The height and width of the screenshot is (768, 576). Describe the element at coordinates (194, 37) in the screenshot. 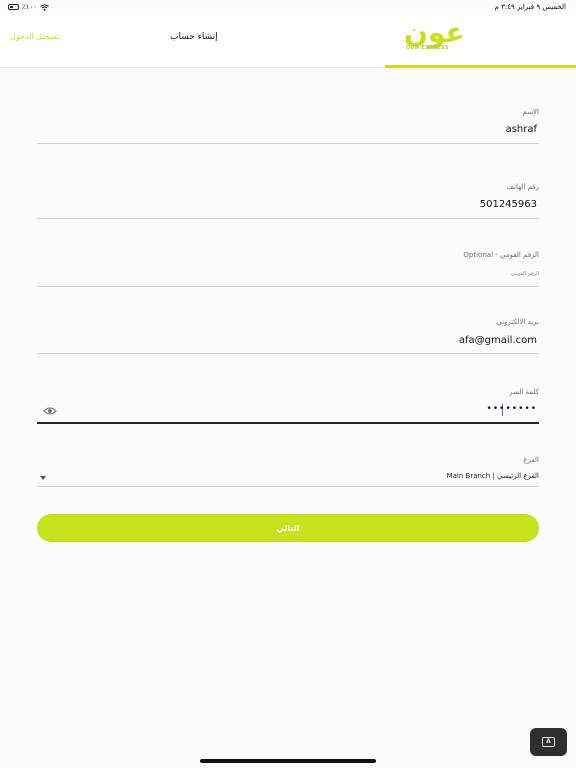

I see `tab-register: إنشاء حساب` at that location.